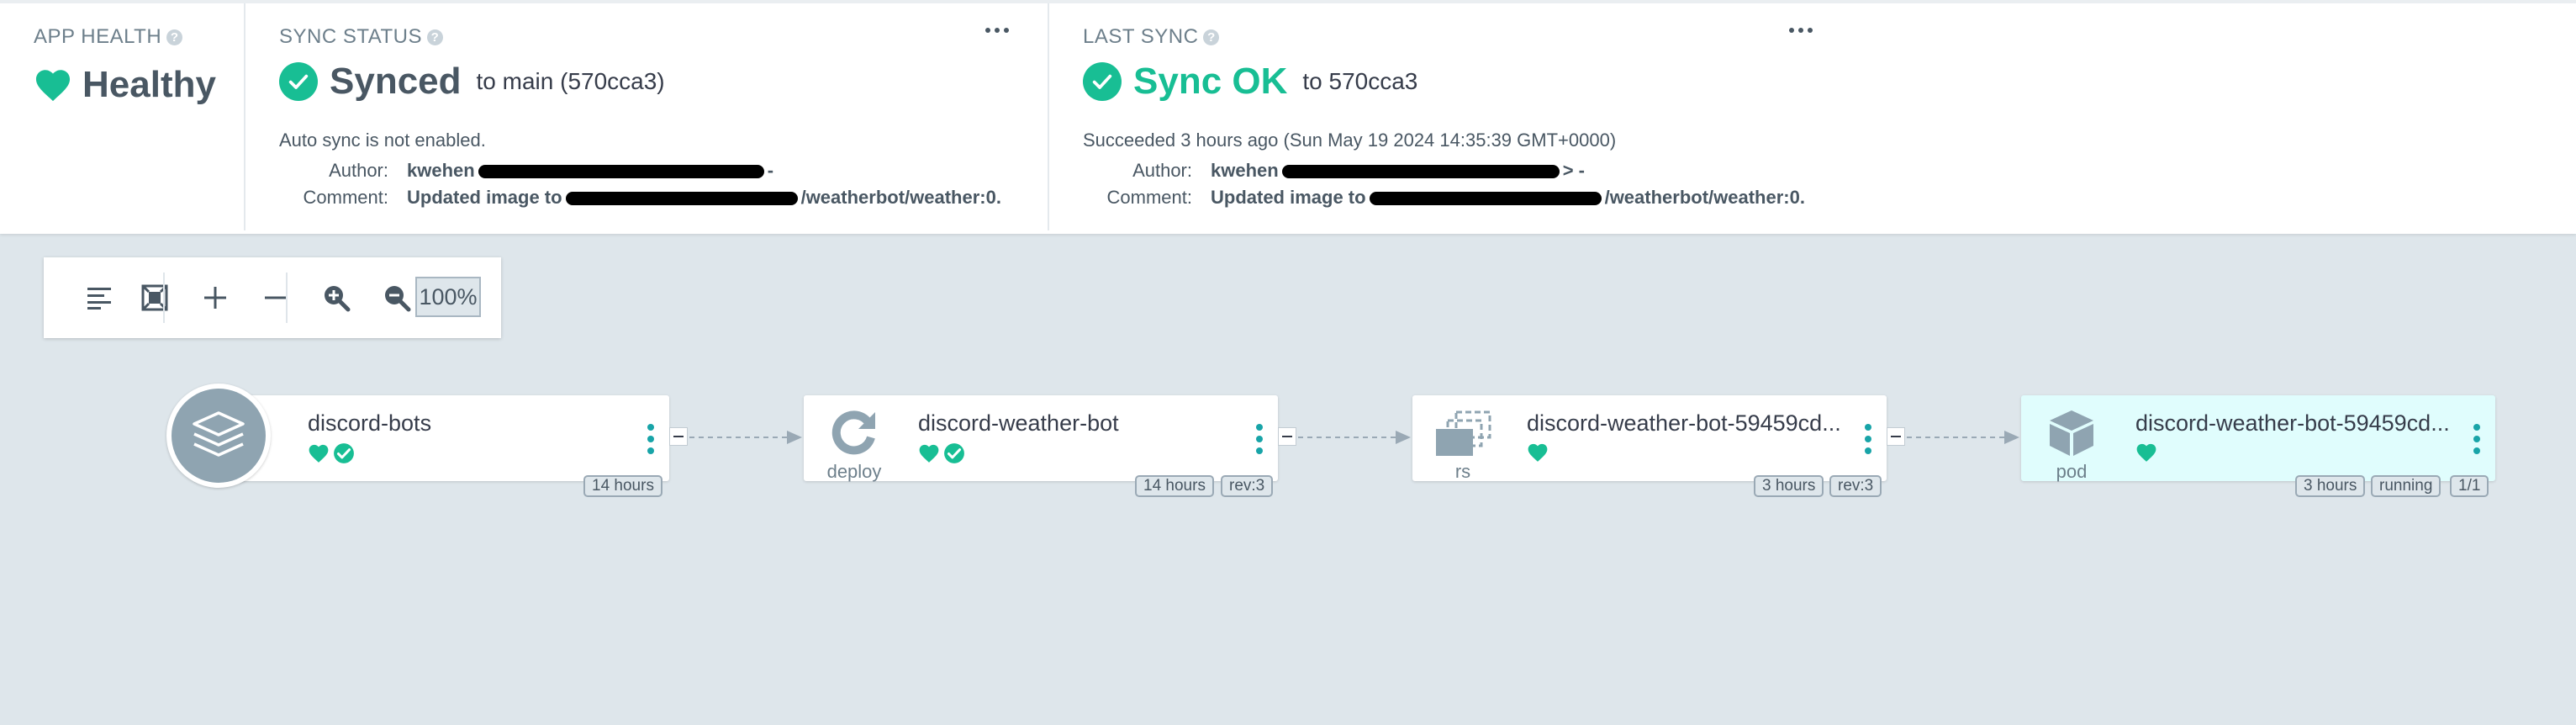 This screenshot has height=725, width=2576. Describe the element at coordinates (854, 431) in the screenshot. I see `deploy-icon` at that location.